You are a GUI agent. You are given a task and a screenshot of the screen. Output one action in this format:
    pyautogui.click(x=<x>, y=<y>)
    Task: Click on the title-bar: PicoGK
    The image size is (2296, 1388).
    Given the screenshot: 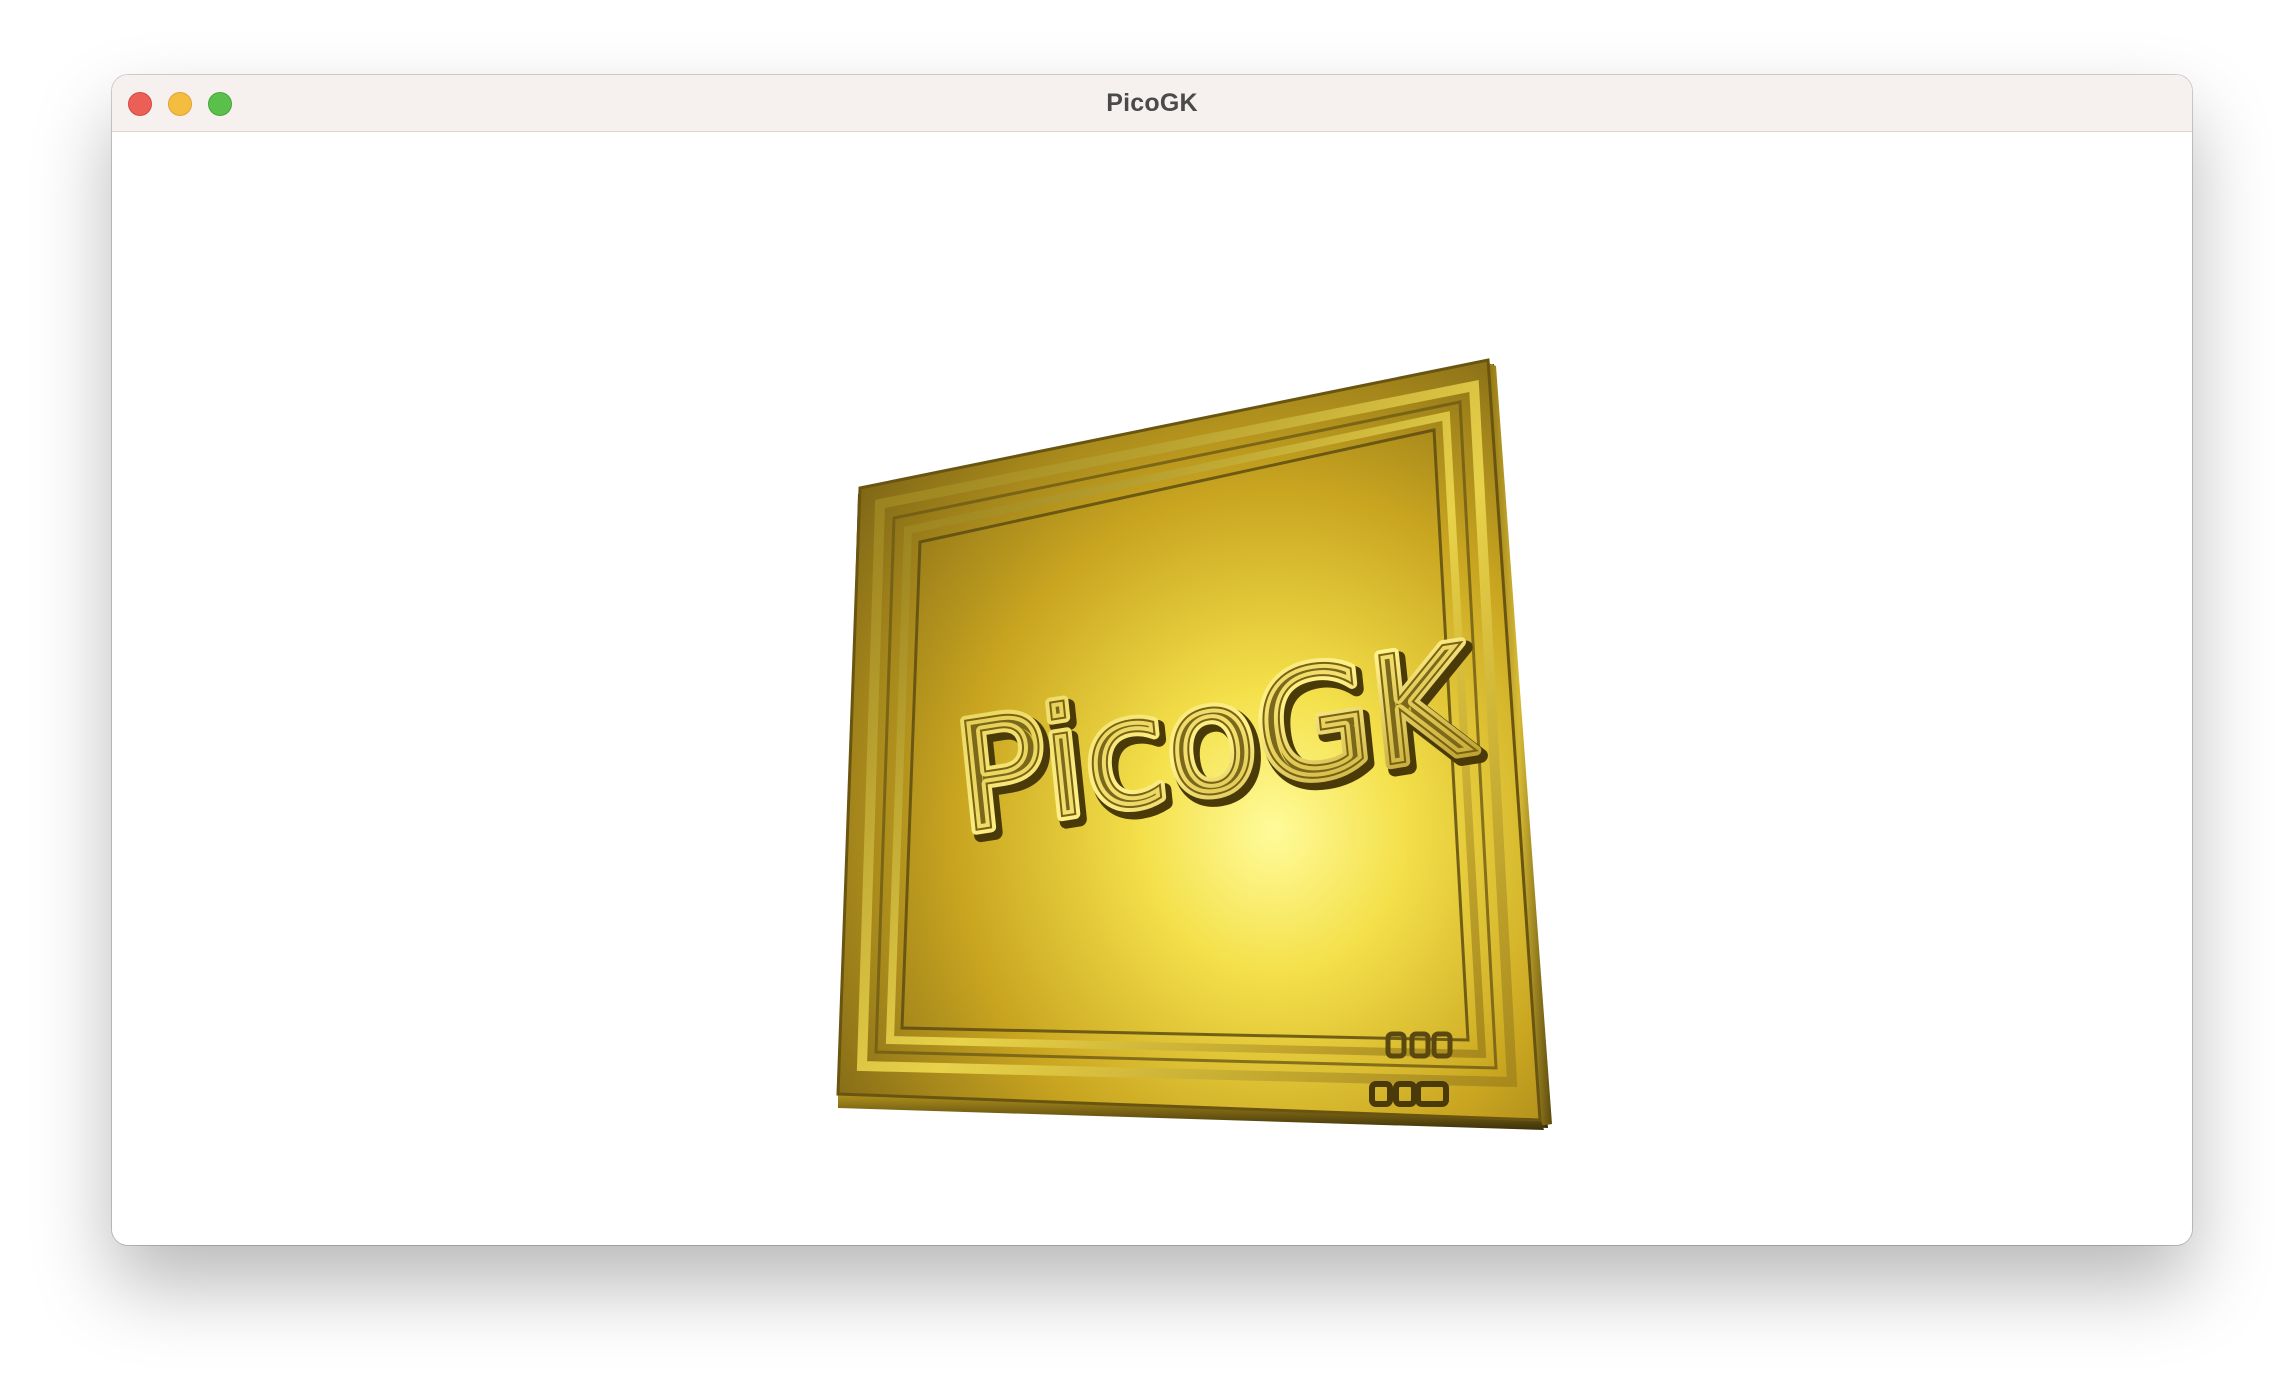 What is the action you would take?
    pyautogui.click(x=1152, y=103)
    